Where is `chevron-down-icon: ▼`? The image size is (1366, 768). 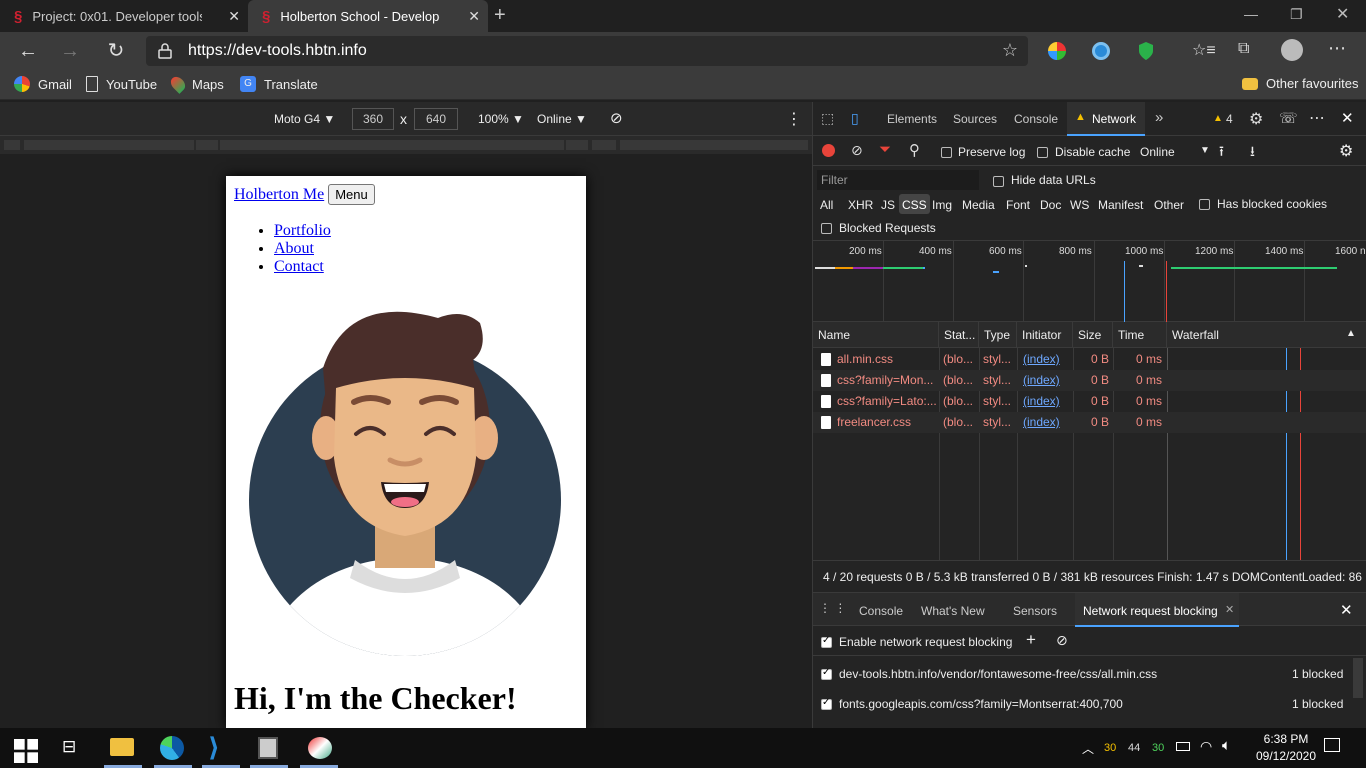
chevron-down-icon: ▼ is located at coordinates (1205, 150).